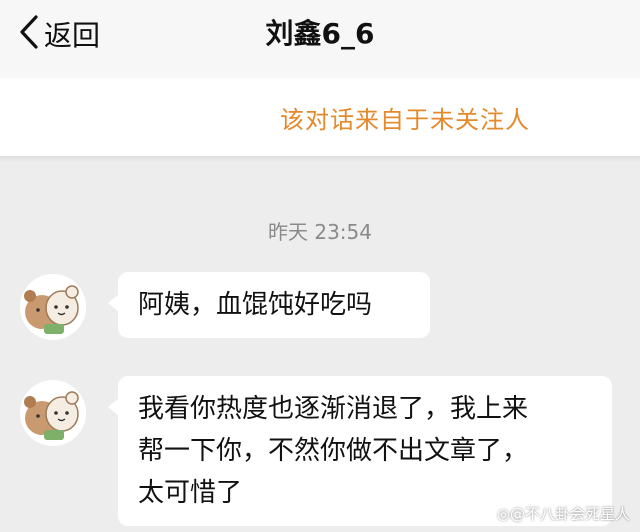 The width and height of the screenshot is (640, 532). What do you see at coordinates (333, 451) in the screenshot?
I see `message-text-line: 帮一下你，不然你做不出文章了，` at bounding box center [333, 451].